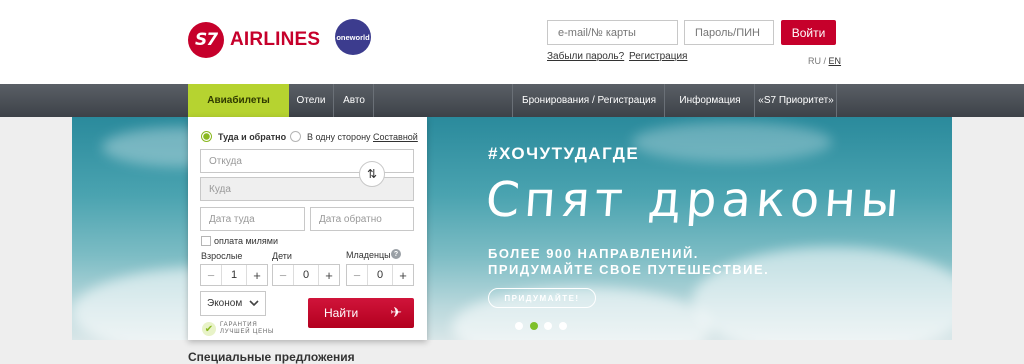 The image size is (1024, 364). What do you see at coordinates (247, 332) in the screenshot?
I see `guarantee-line2: ЛУЧШЕЙ ЦЕНЫ` at bounding box center [247, 332].